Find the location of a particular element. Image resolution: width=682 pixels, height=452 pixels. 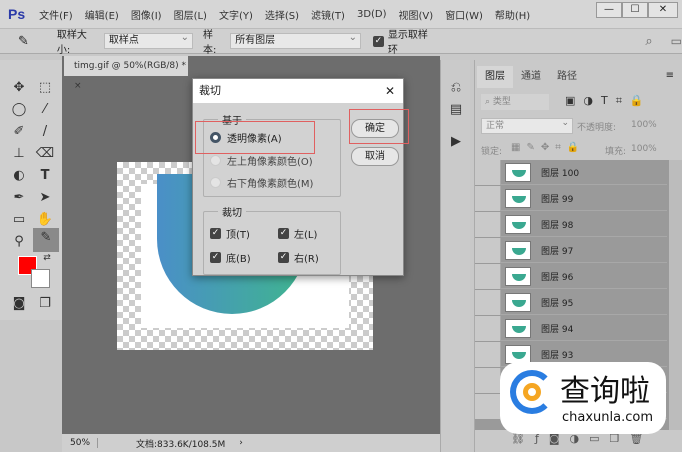

eraser-tool-icon: ⌫ is located at coordinates (45, 154).